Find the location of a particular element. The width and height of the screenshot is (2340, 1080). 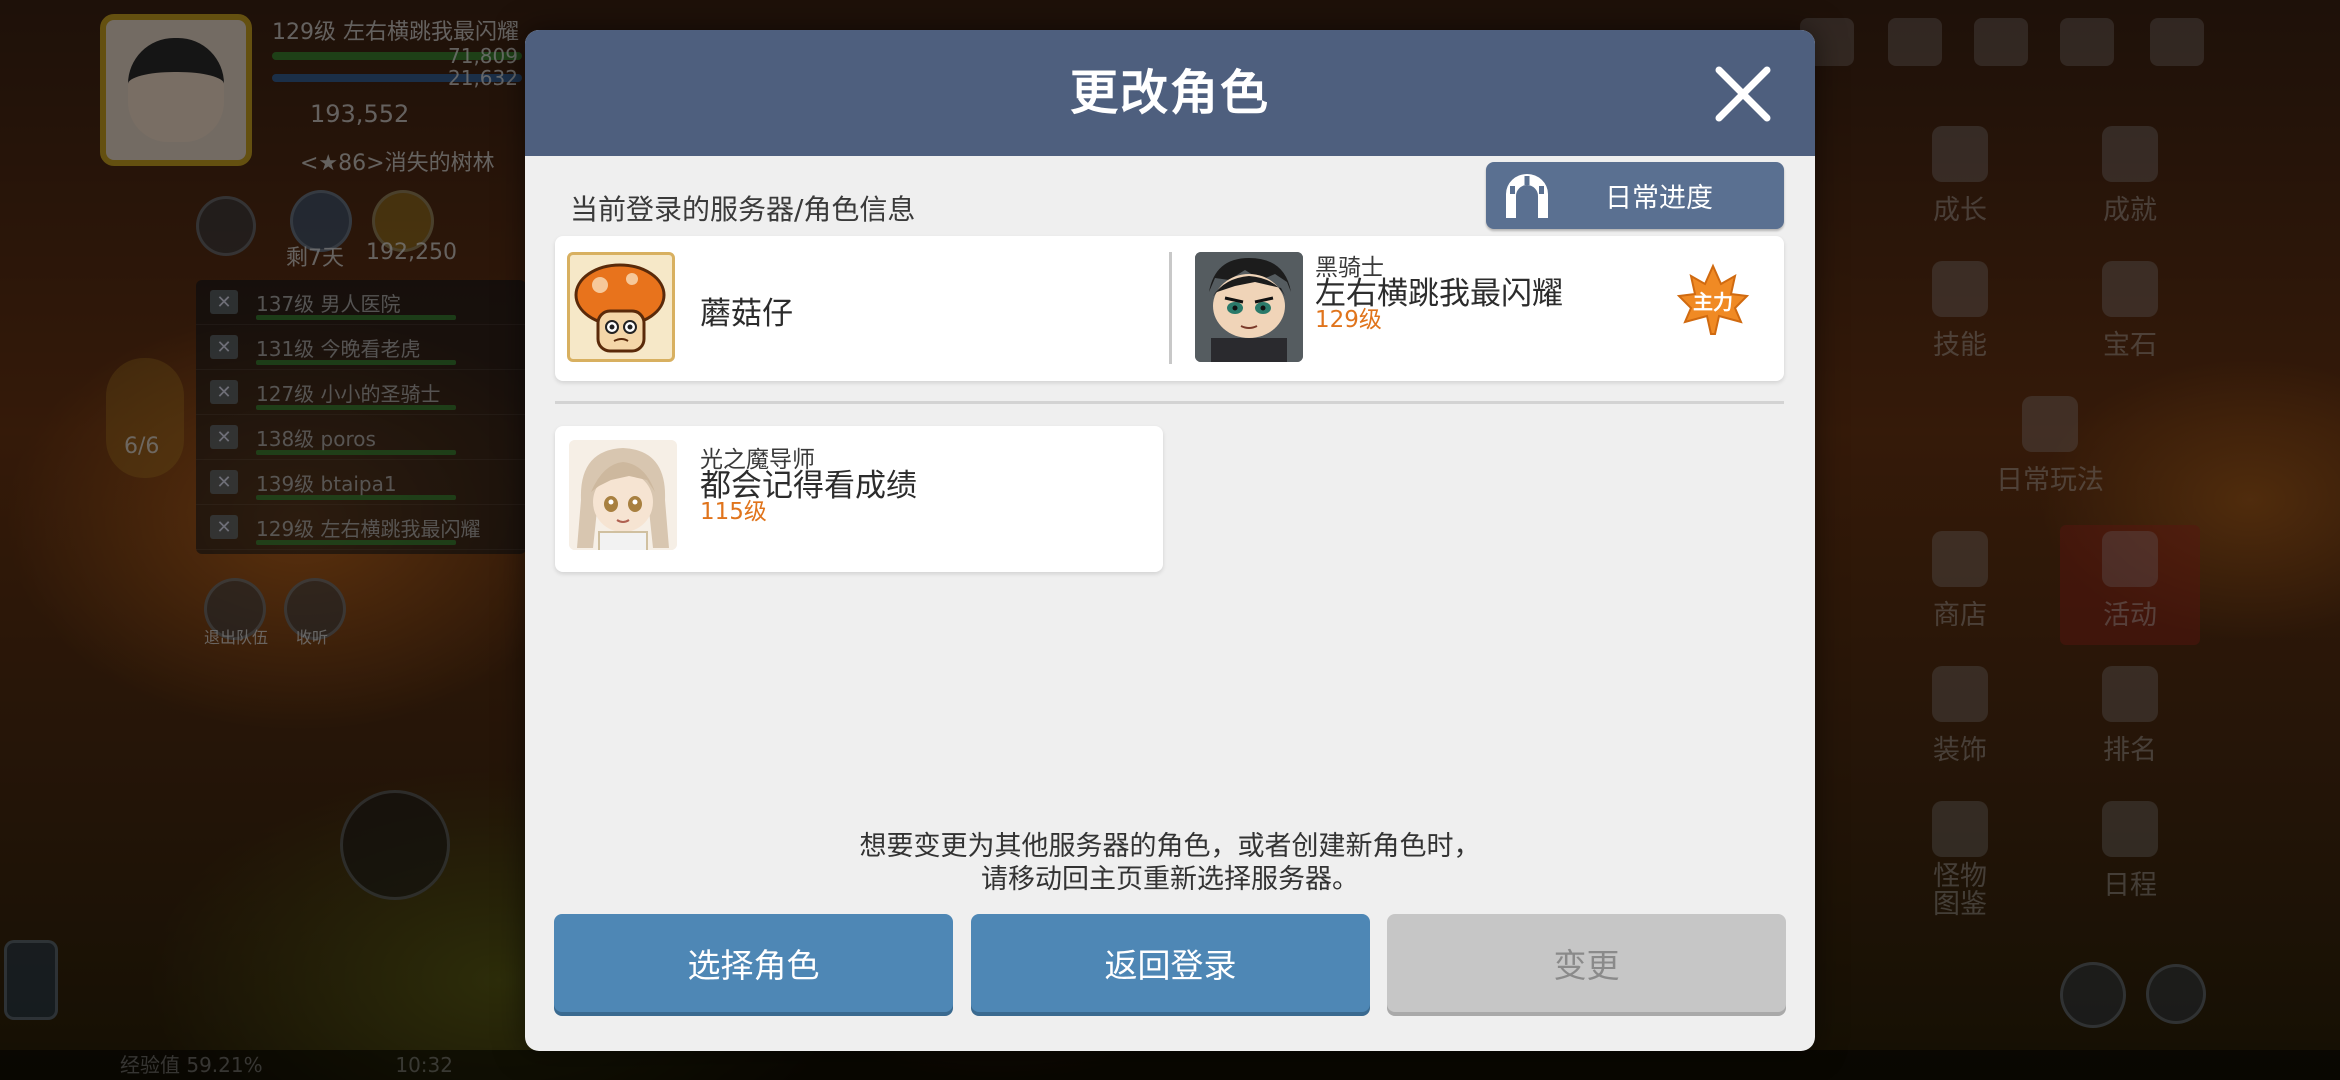

notice-line-2: 请移动回主页重新选择服务器。 is located at coordinates (1170, 879).